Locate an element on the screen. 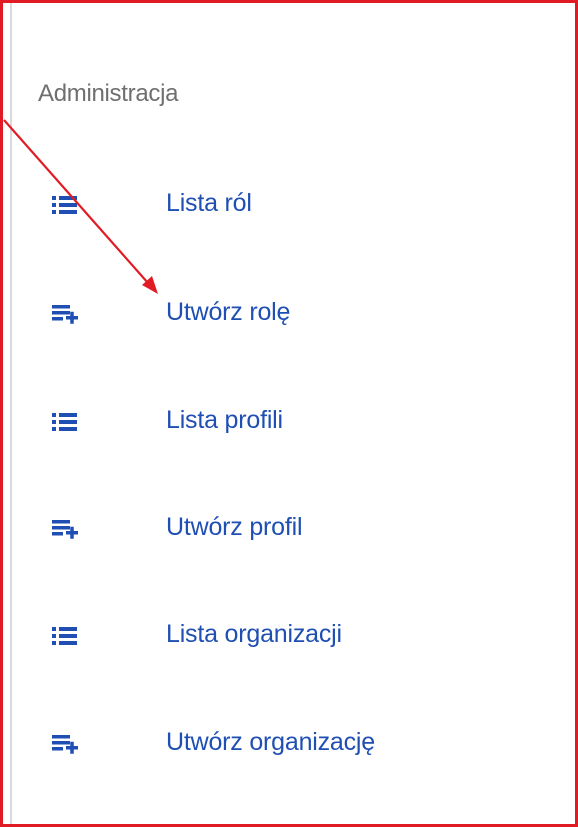 This screenshot has height=827, width=578. menu-item-label: Utwórz organizację is located at coordinates (270, 742).